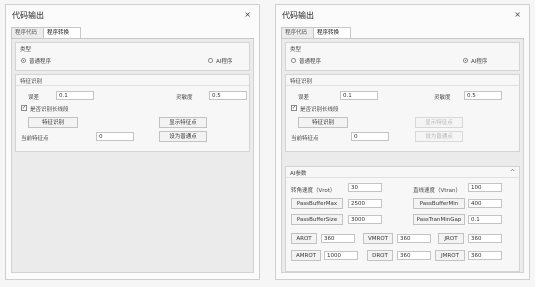 The width and height of the screenshot is (535, 287). I want to click on jmrot-button: JMROT, so click(450, 255).